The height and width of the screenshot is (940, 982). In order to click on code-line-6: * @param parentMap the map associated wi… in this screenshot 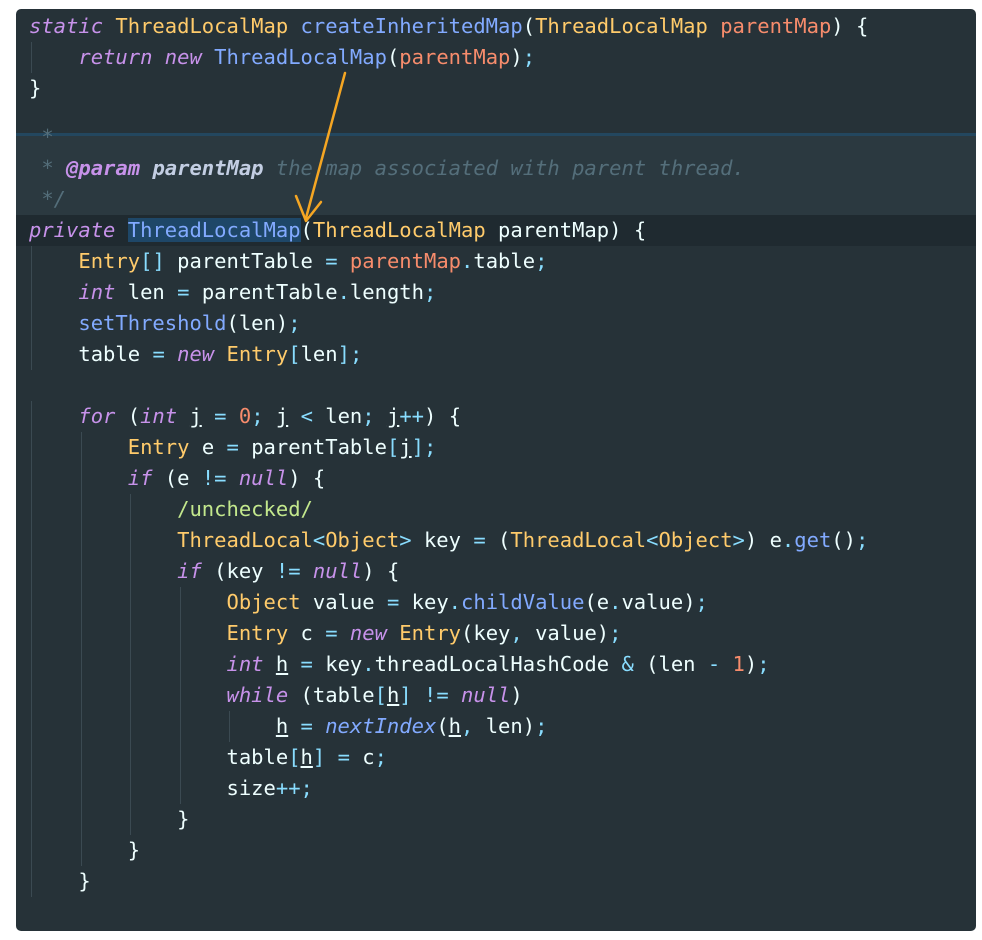, I will do `click(496, 168)`.